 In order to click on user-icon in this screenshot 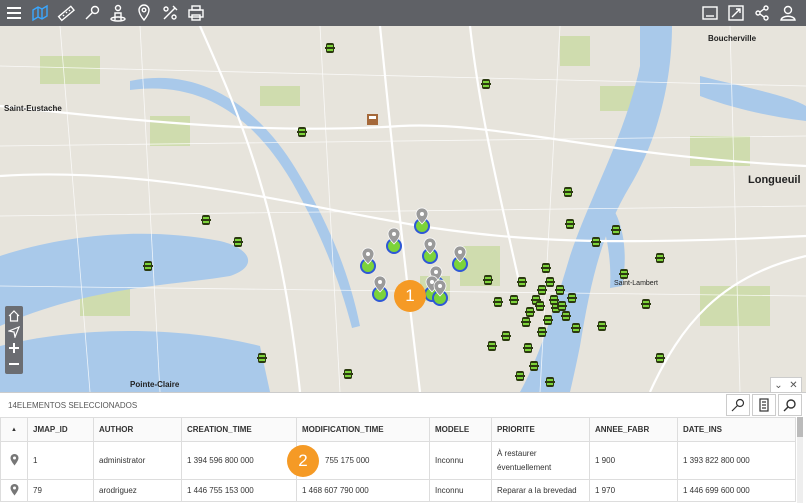, I will do `click(788, 13)`.